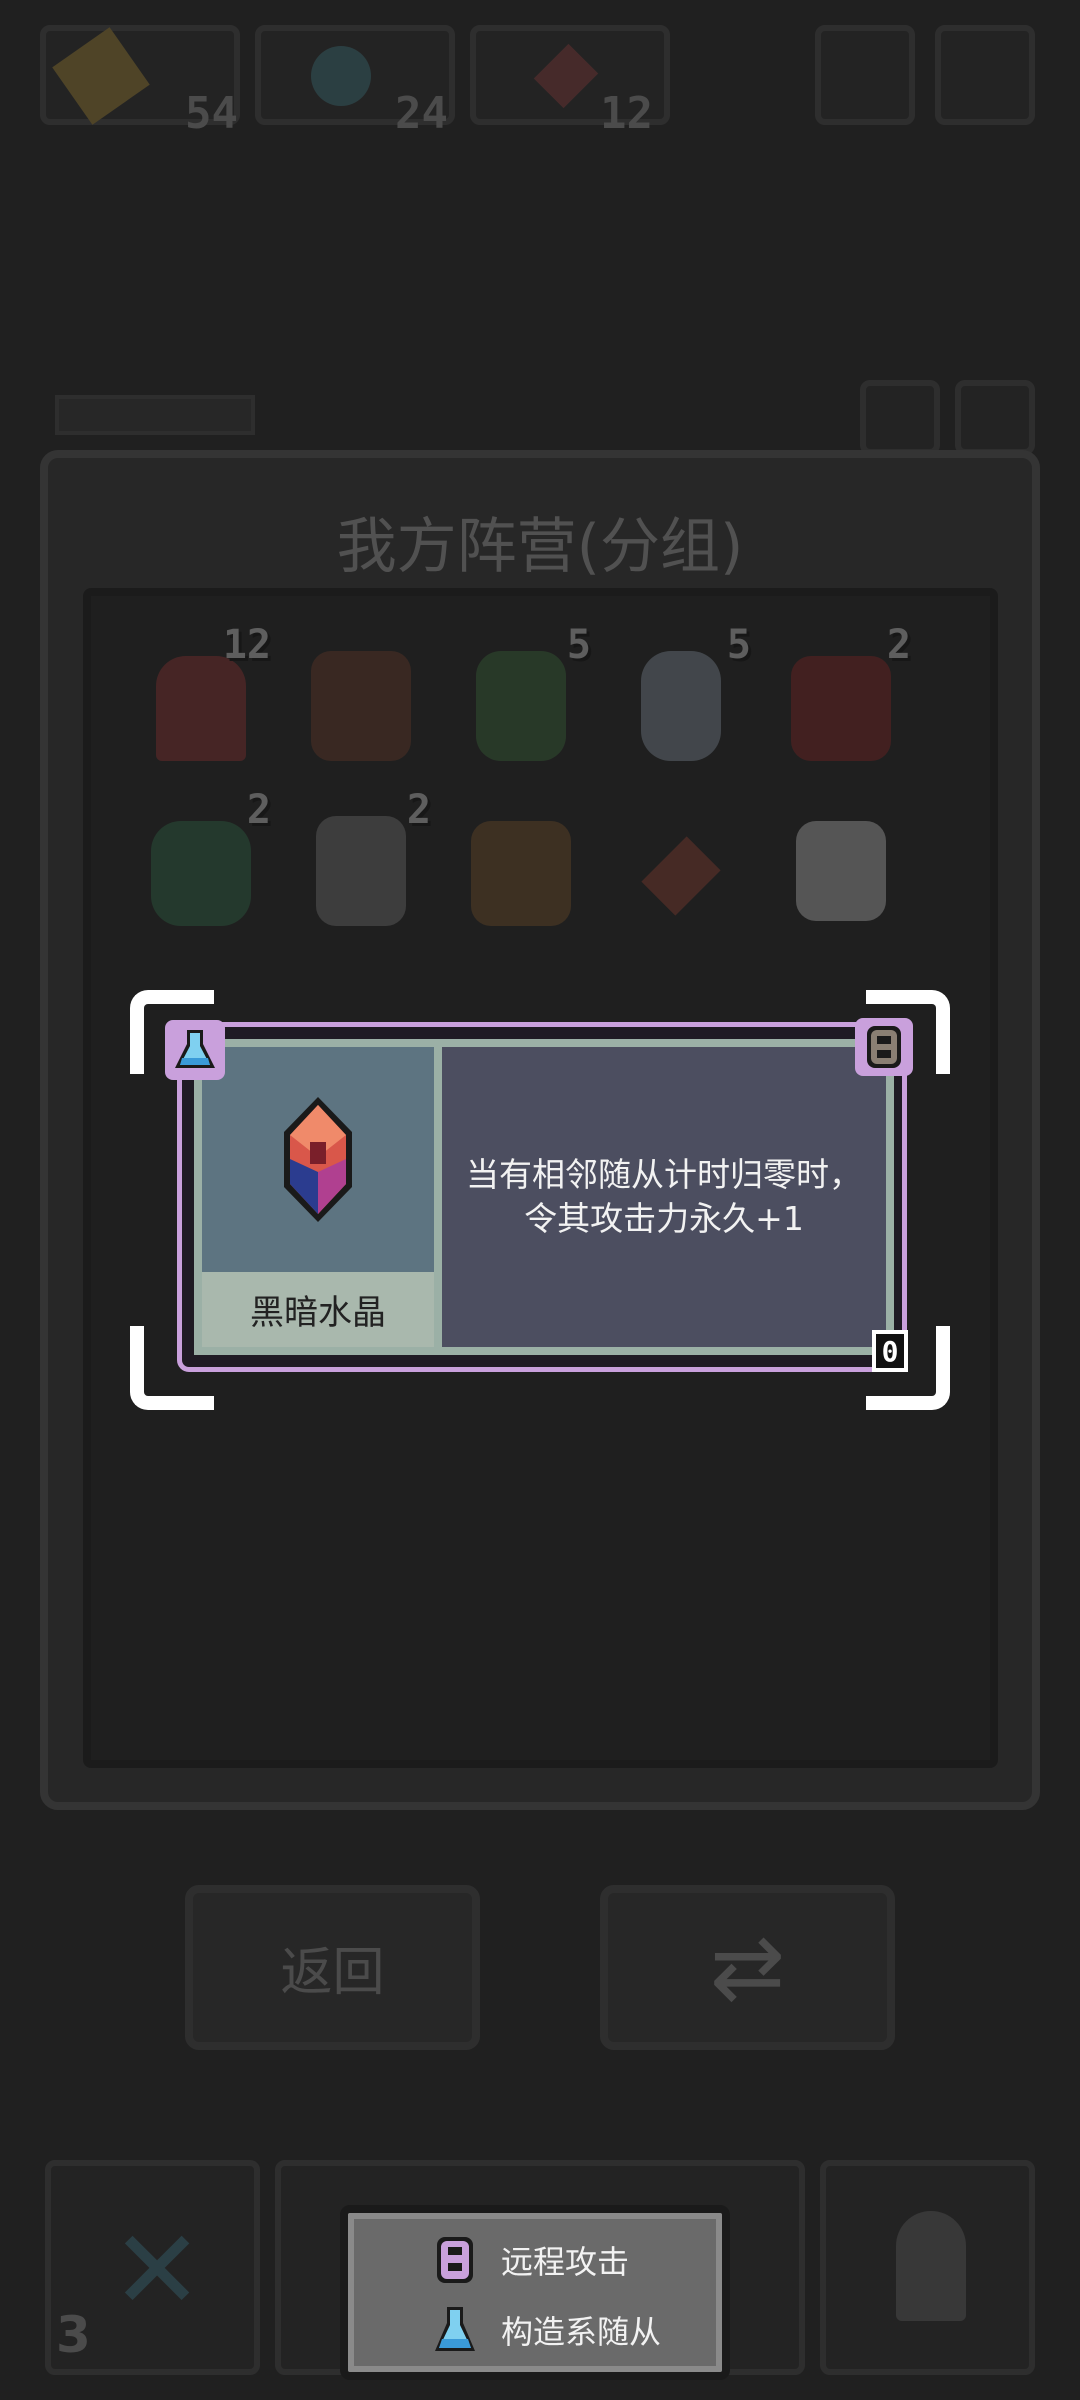 The image size is (1080, 2400). I want to click on unit-girl: 12, so click(206, 694).